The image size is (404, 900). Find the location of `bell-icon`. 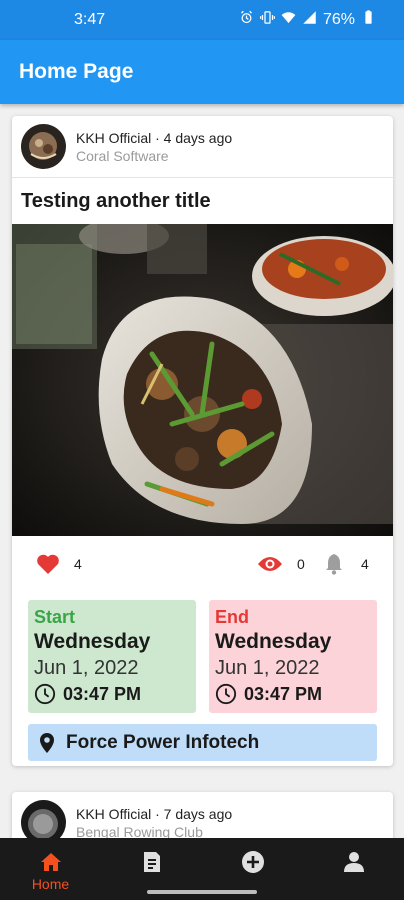

bell-icon is located at coordinates (334, 564).